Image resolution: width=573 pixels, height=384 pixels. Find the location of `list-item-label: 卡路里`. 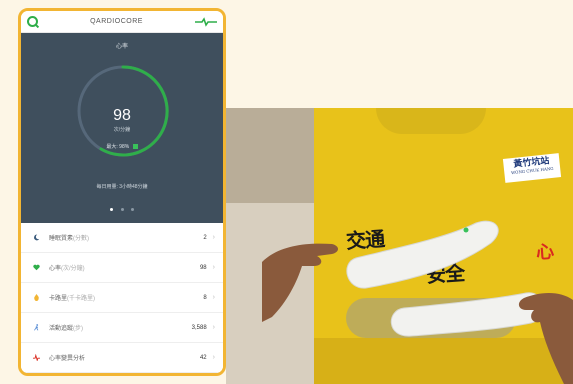

list-item-label: 卡路里 is located at coordinates (58, 299).